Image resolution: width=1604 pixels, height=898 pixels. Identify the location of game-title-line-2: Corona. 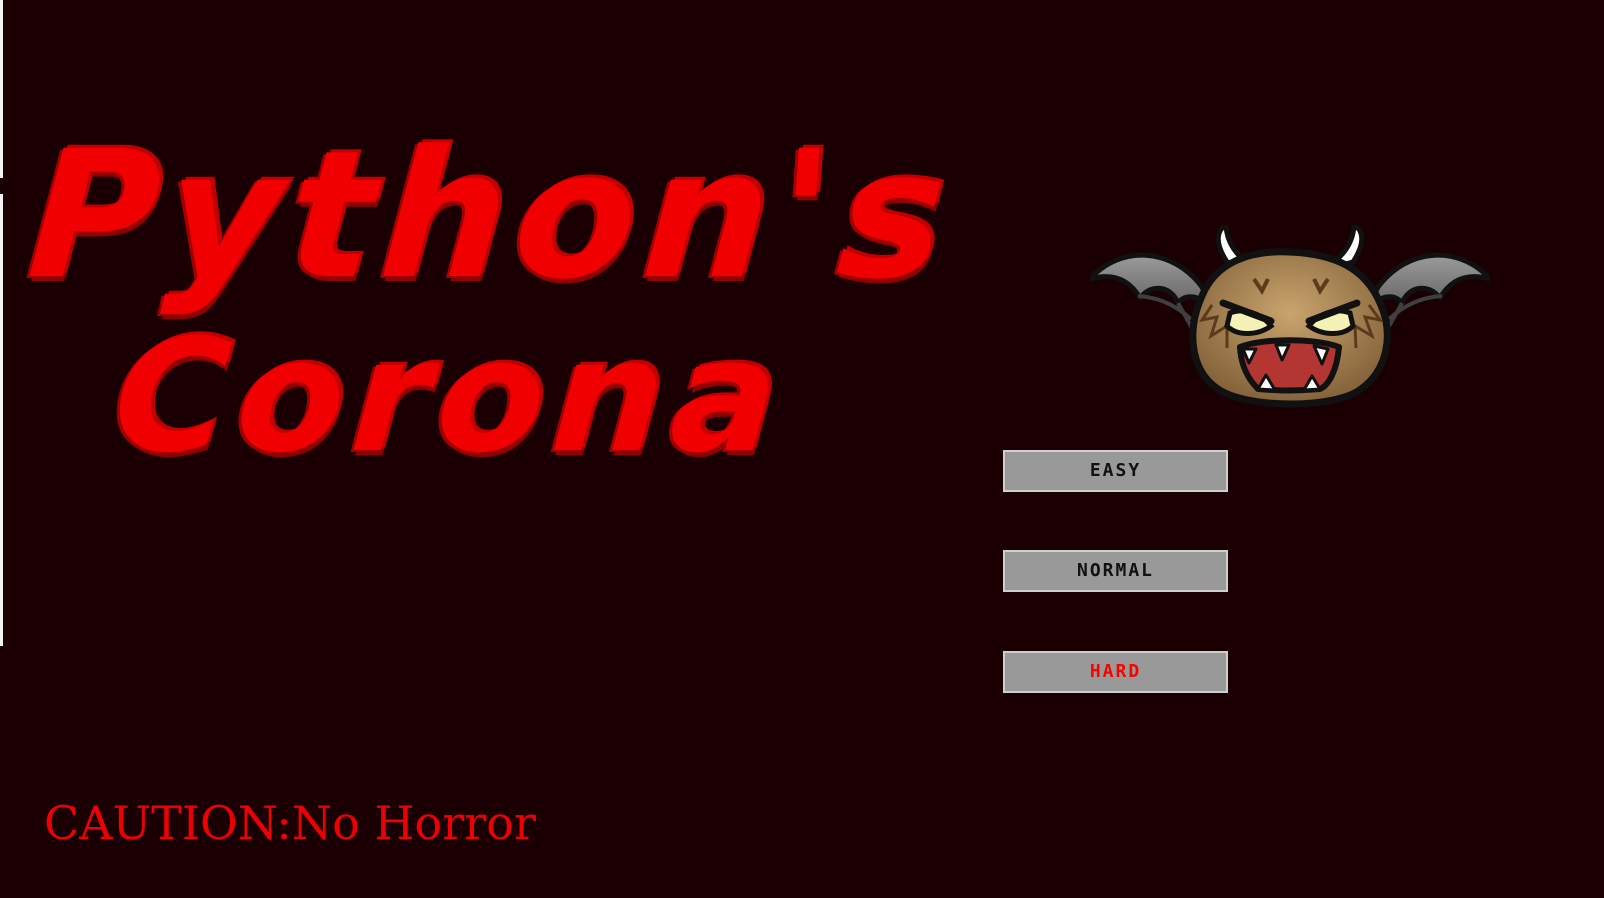
(450, 396).